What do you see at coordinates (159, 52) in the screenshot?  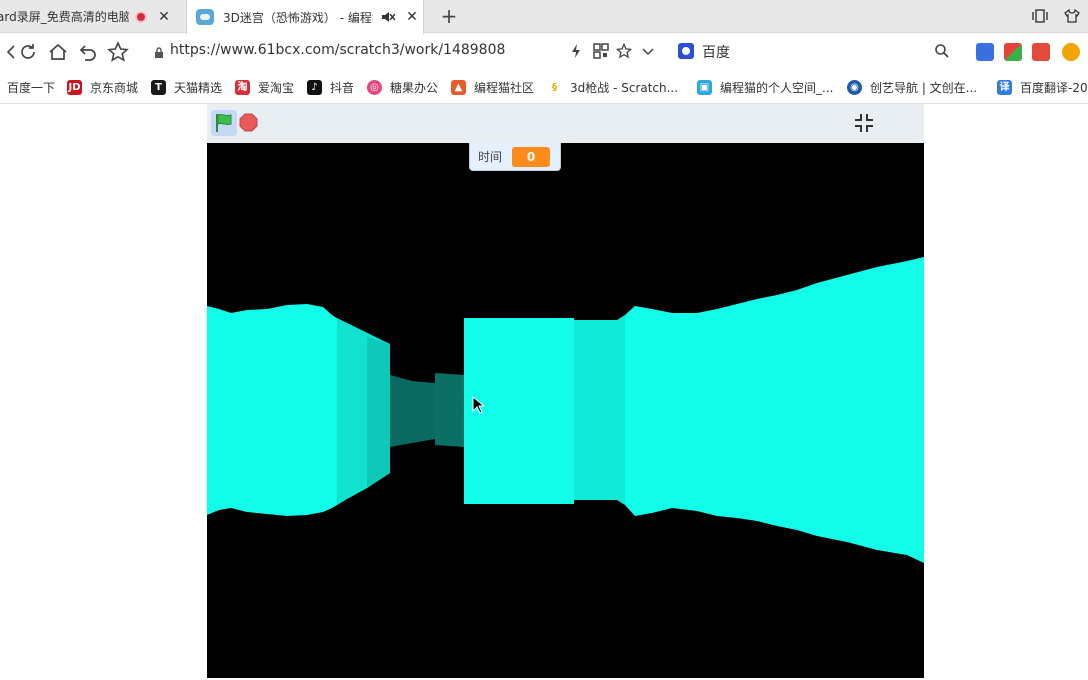 I see `lock-icon` at bounding box center [159, 52].